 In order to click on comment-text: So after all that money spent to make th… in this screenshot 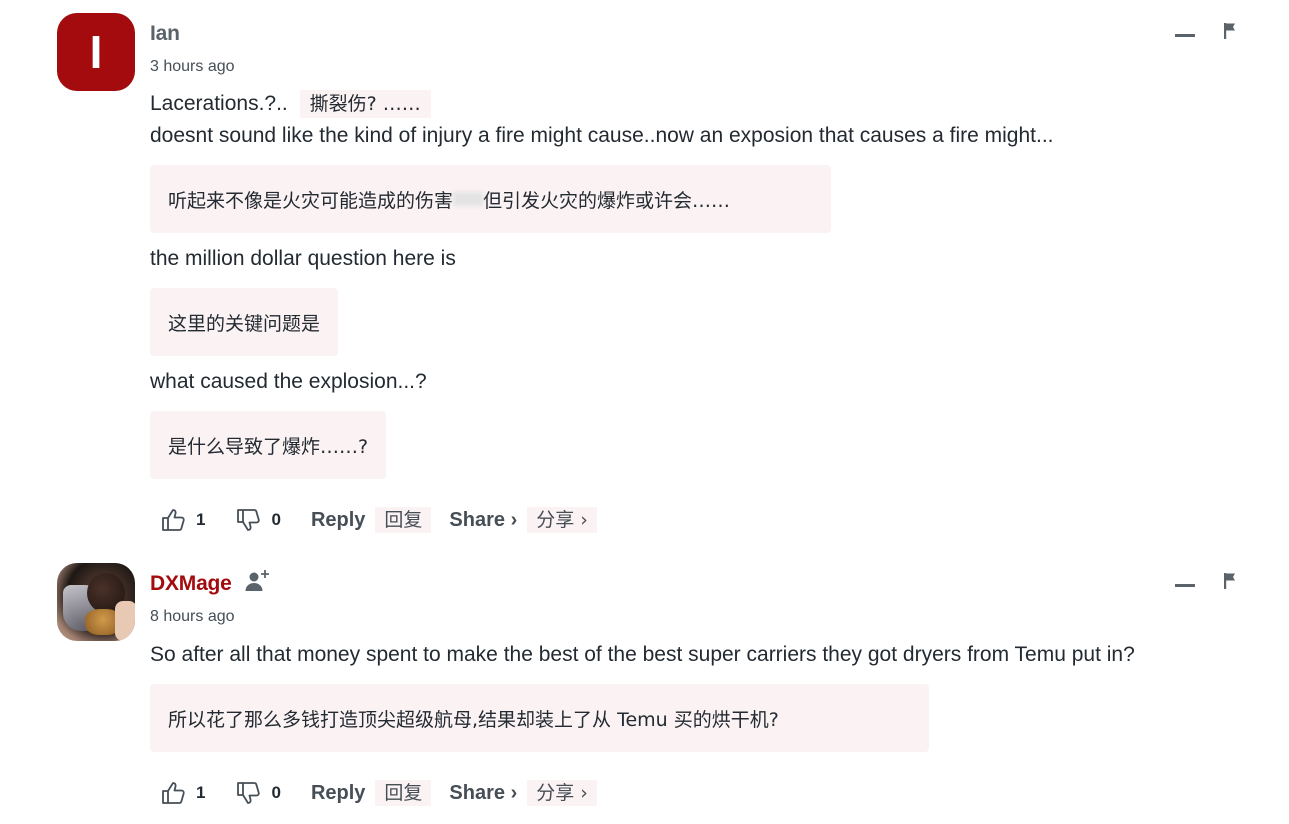, I will do `click(642, 654)`.